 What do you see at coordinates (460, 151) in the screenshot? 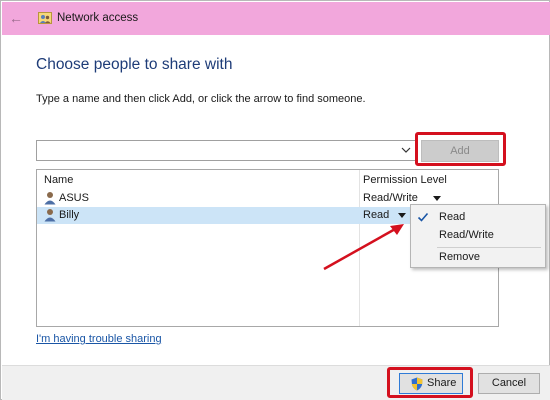
I see `add-button: Add` at bounding box center [460, 151].